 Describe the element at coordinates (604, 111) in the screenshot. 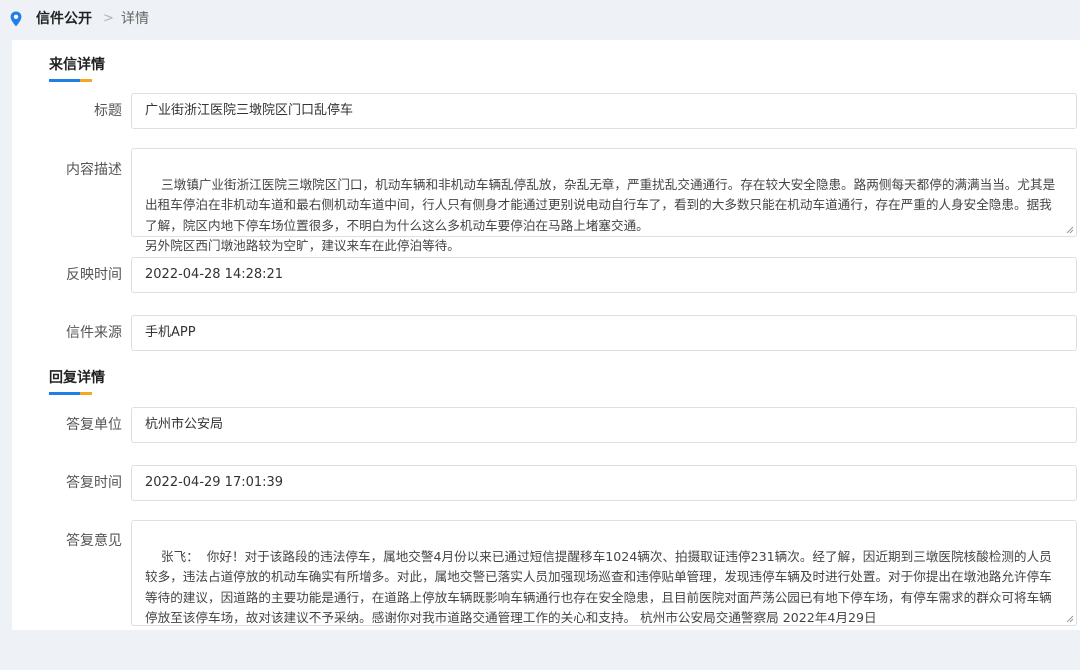

I see `title-field: 广业街浙江医院三墩院区门口乱停车` at that location.